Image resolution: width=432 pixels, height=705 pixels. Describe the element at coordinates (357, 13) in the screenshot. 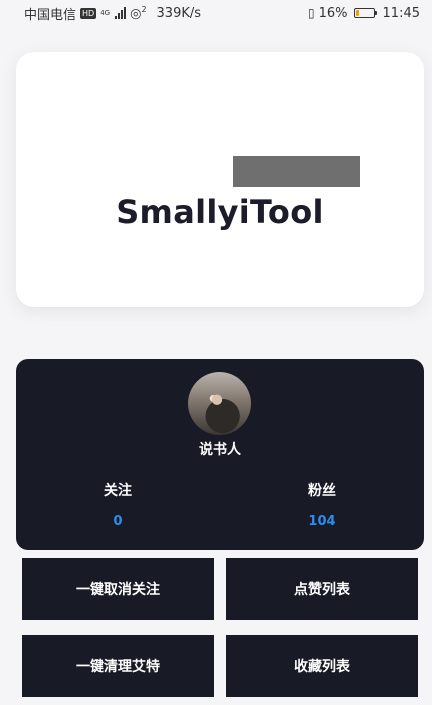

I see `battery-fill` at that location.